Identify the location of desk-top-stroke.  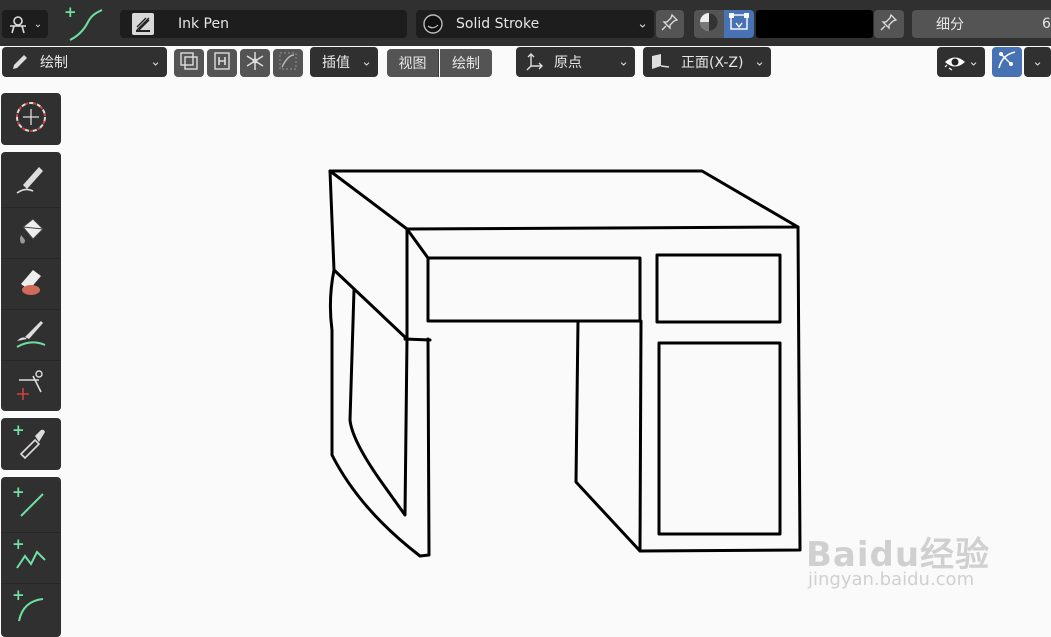
(564, 200).